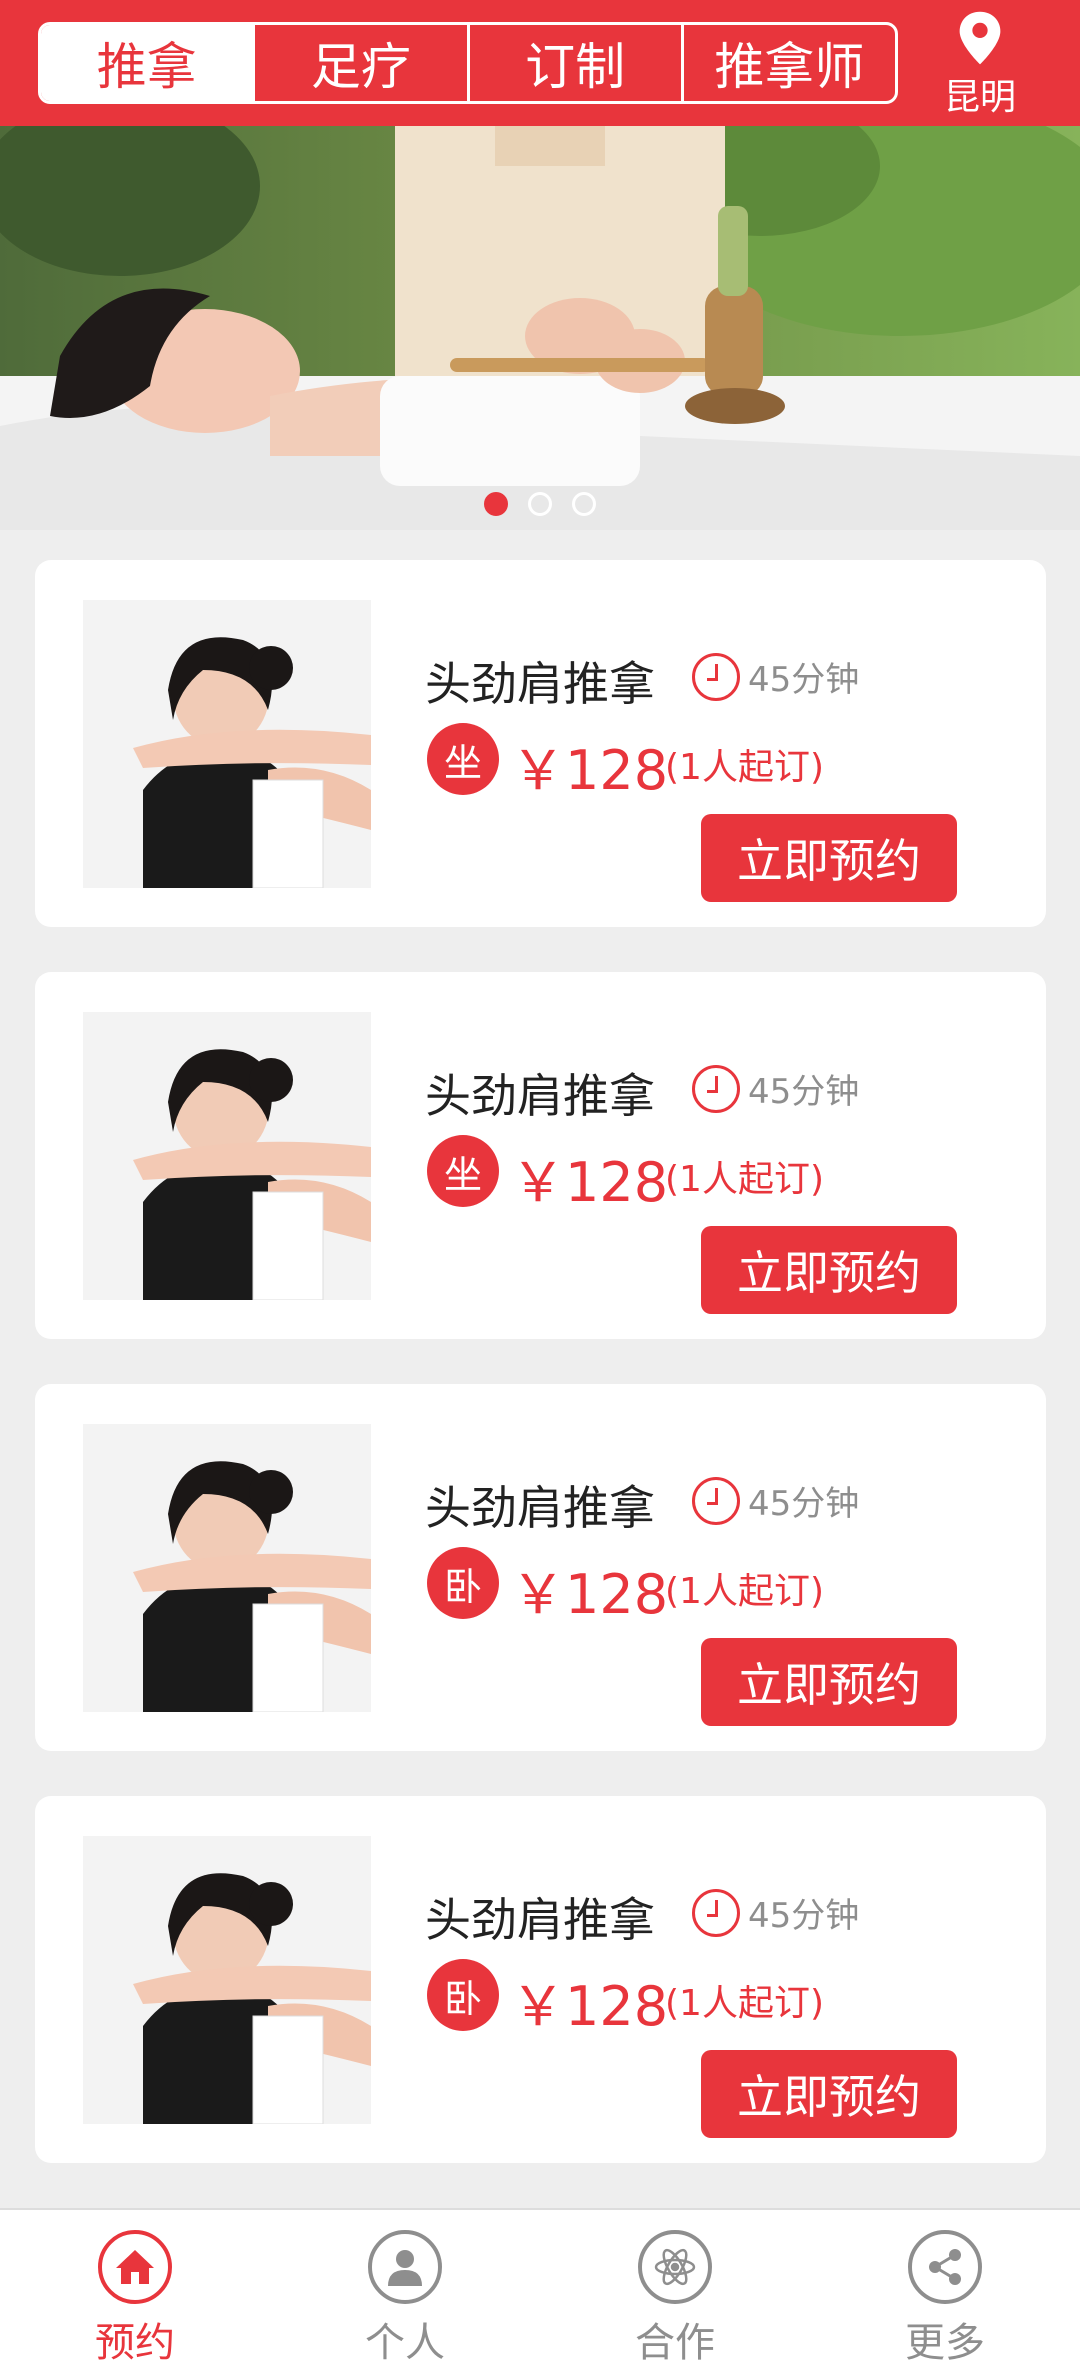 The height and width of the screenshot is (2380, 1080). Describe the element at coordinates (979, 97) in the screenshot. I see `location-label: 昆明` at that location.